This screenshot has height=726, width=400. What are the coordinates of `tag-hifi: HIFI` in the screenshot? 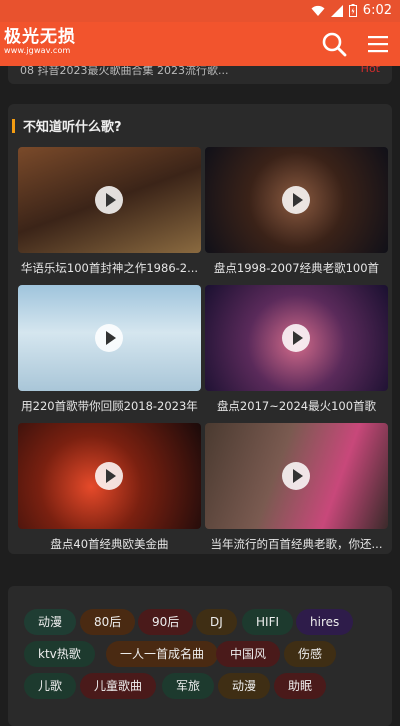 It's located at (268, 622).